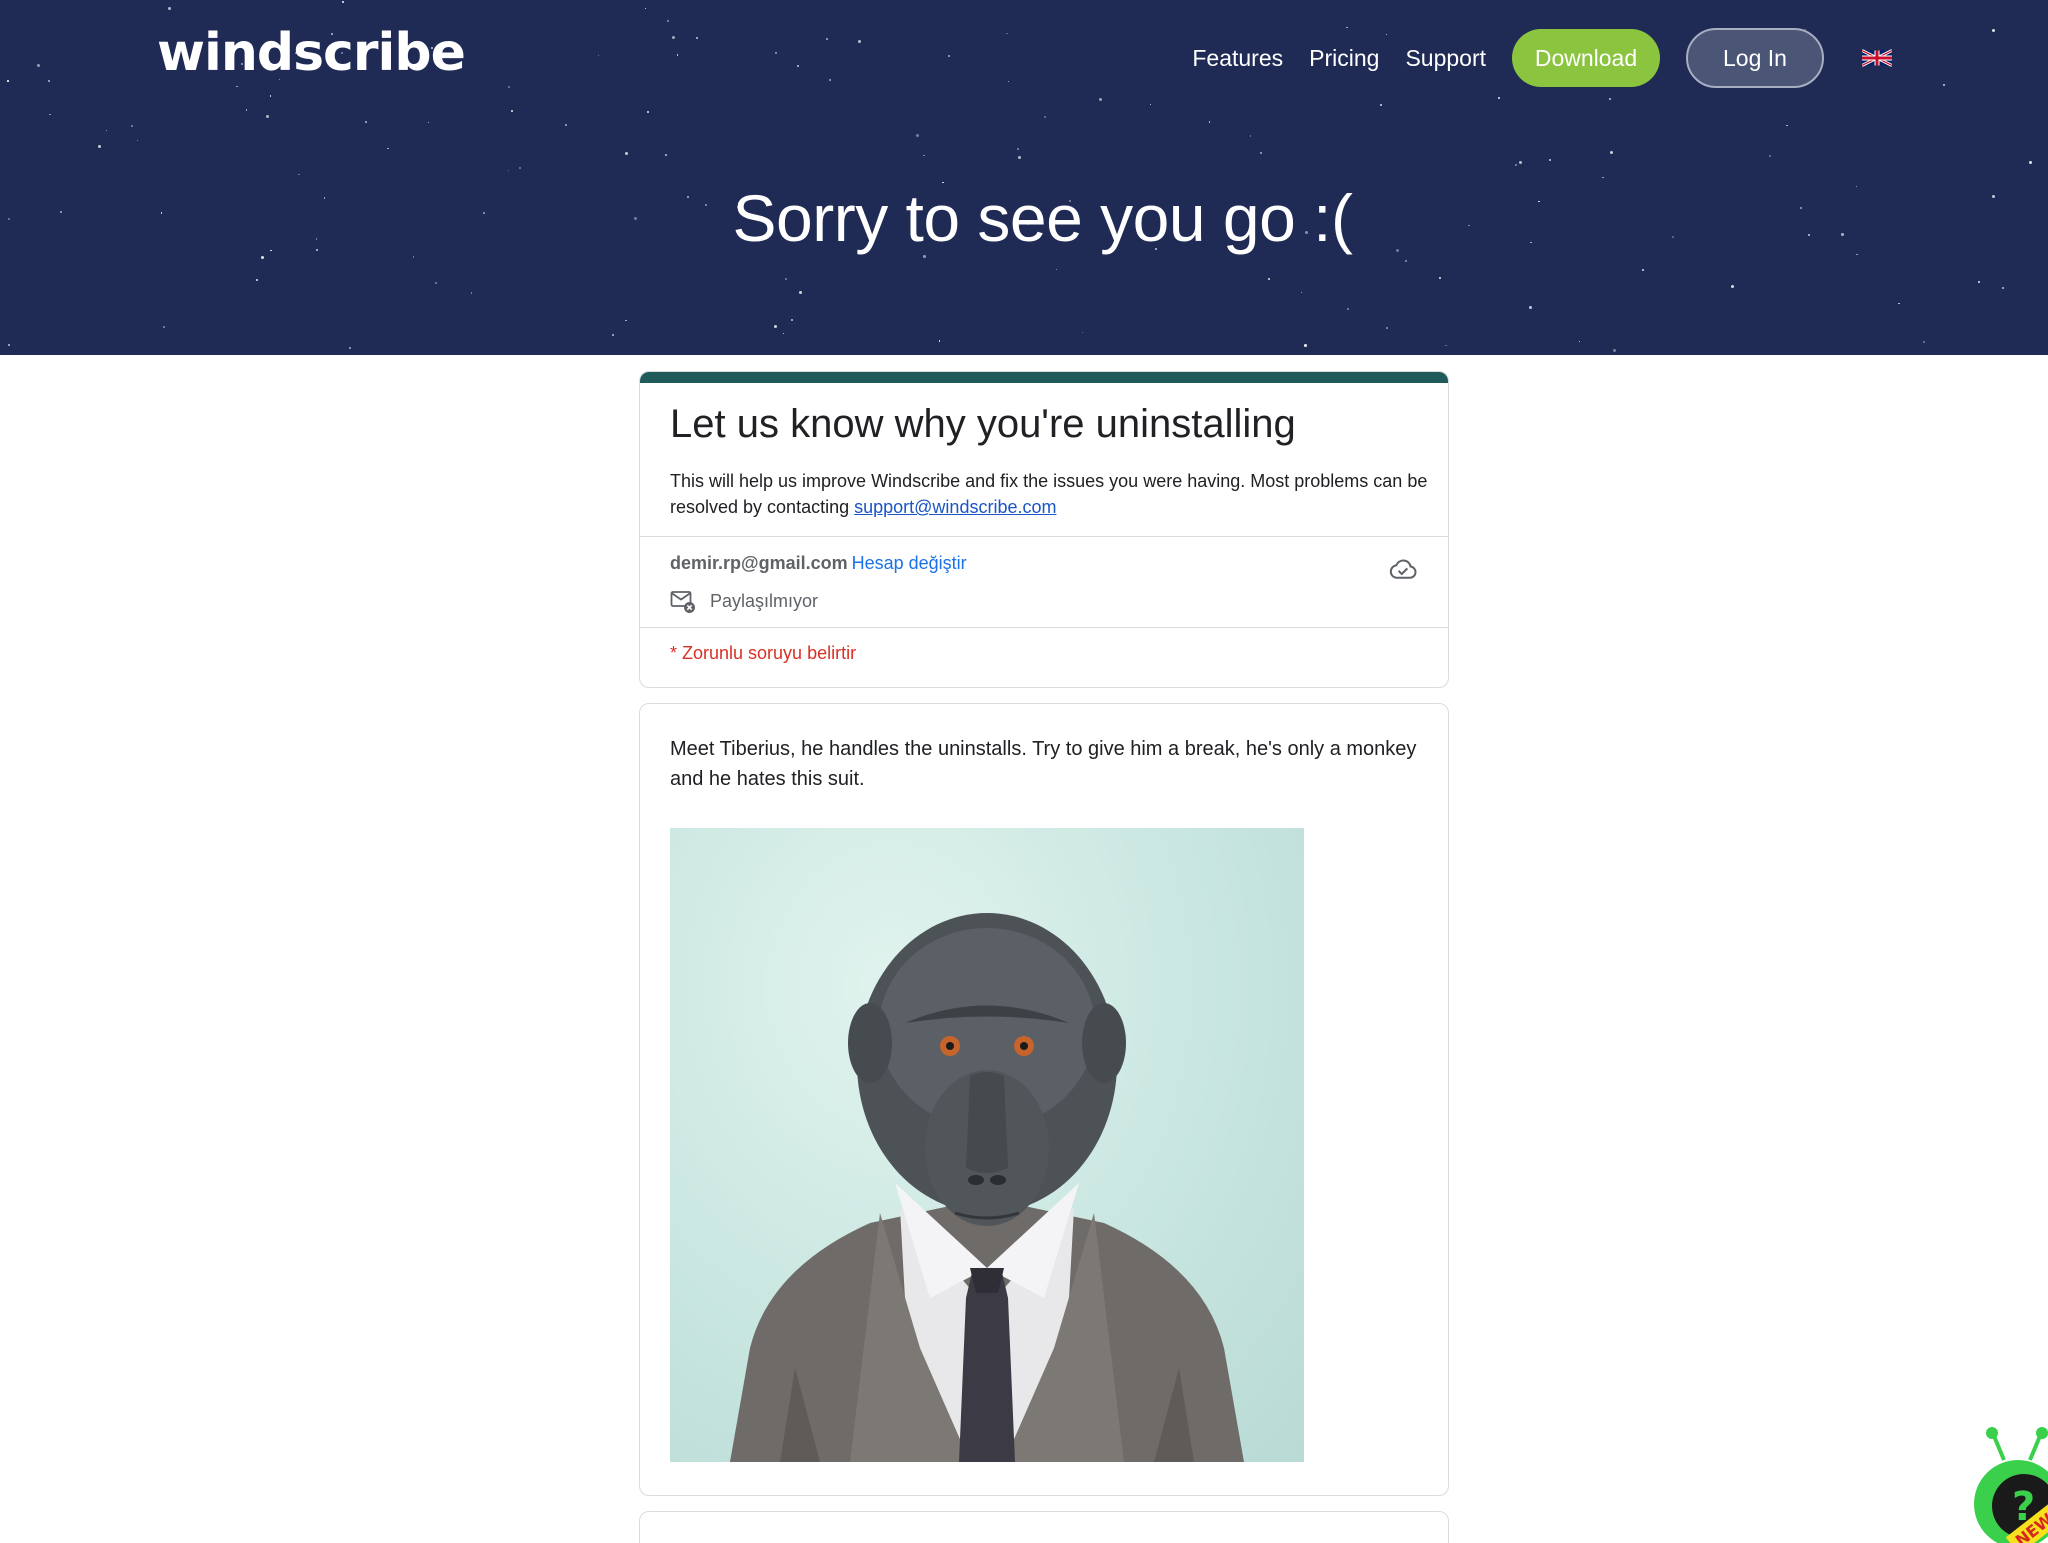  Describe the element at coordinates (764, 600) in the screenshot. I see `sharing-status-text: Paylaşılmıyor` at that location.